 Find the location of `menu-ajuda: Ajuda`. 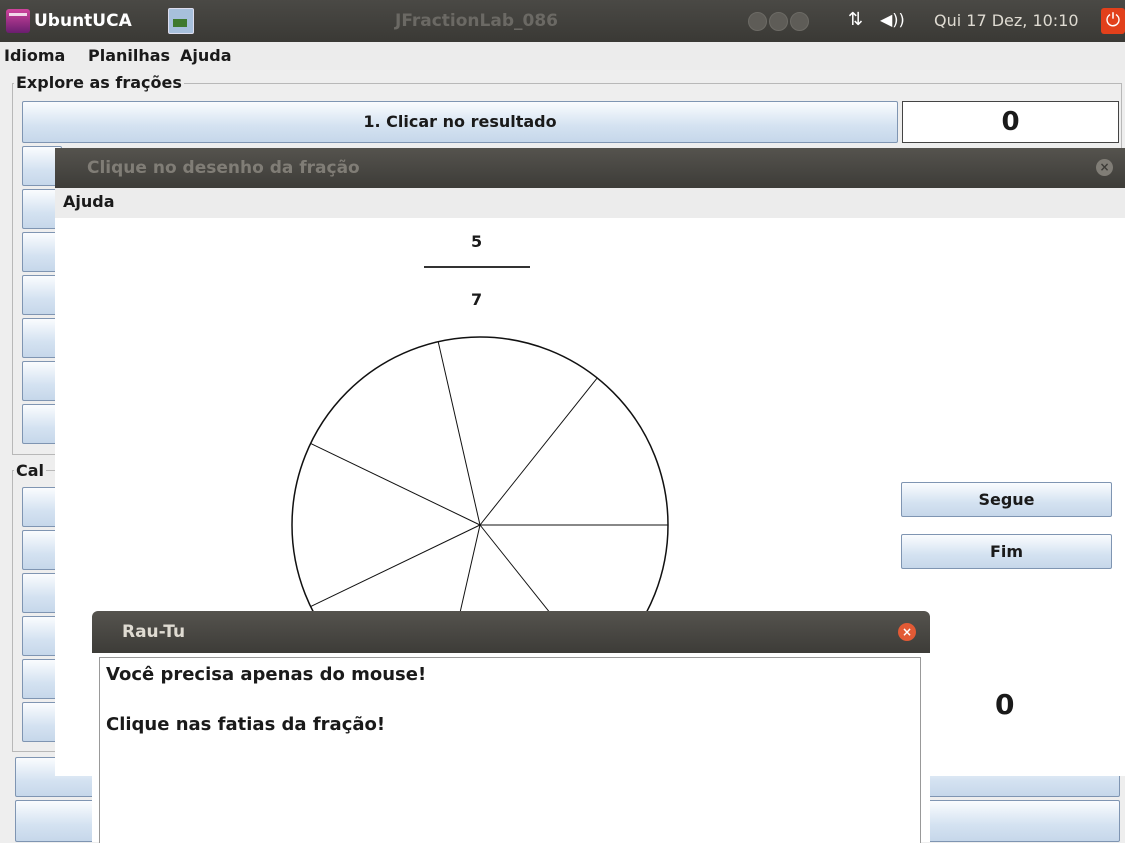

menu-ajuda: Ajuda is located at coordinates (206, 55).